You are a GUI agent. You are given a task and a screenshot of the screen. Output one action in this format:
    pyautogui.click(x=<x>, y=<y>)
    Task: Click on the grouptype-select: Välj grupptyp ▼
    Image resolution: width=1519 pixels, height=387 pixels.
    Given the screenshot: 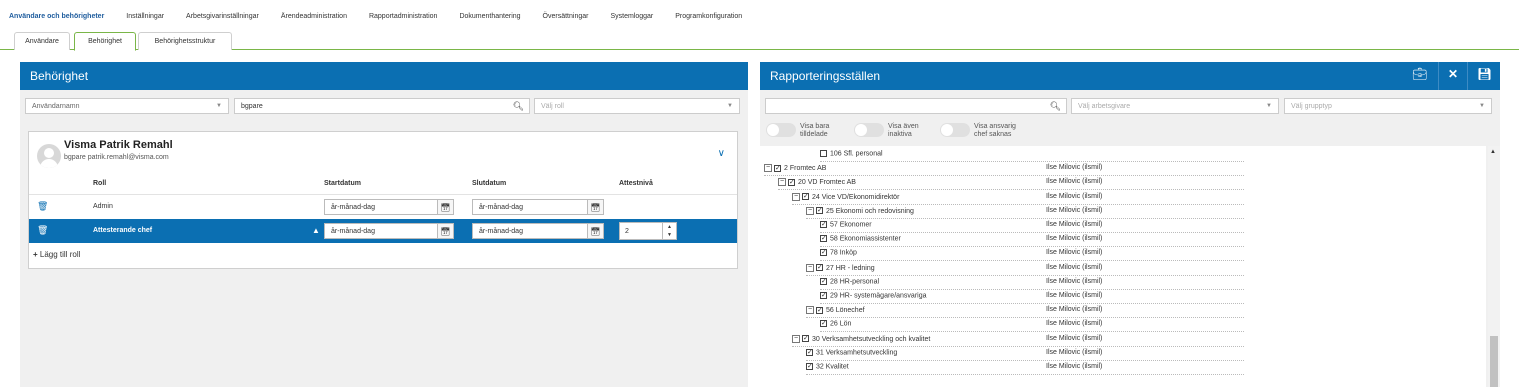 What is the action you would take?
    pyautogui.click(x=1388, y=106)
    